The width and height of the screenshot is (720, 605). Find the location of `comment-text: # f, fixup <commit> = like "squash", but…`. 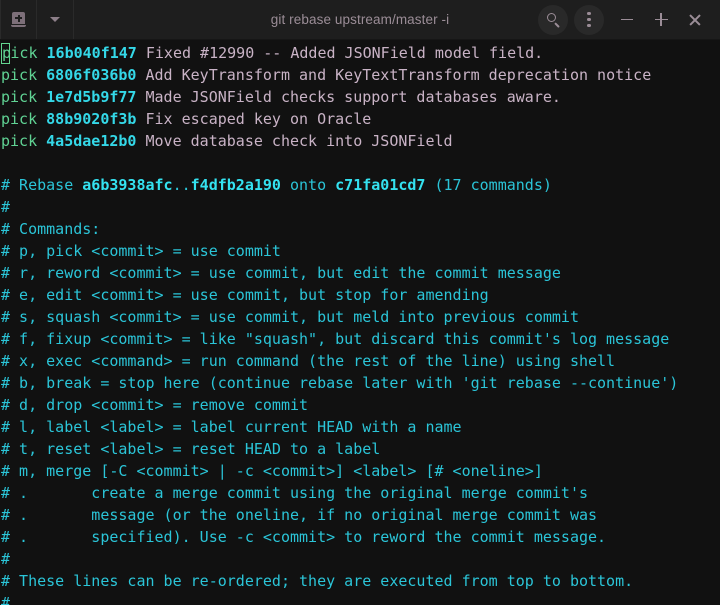

comment-text: # f, fixup <commit> = like "squash", but… is located at coordinates (335, 339).